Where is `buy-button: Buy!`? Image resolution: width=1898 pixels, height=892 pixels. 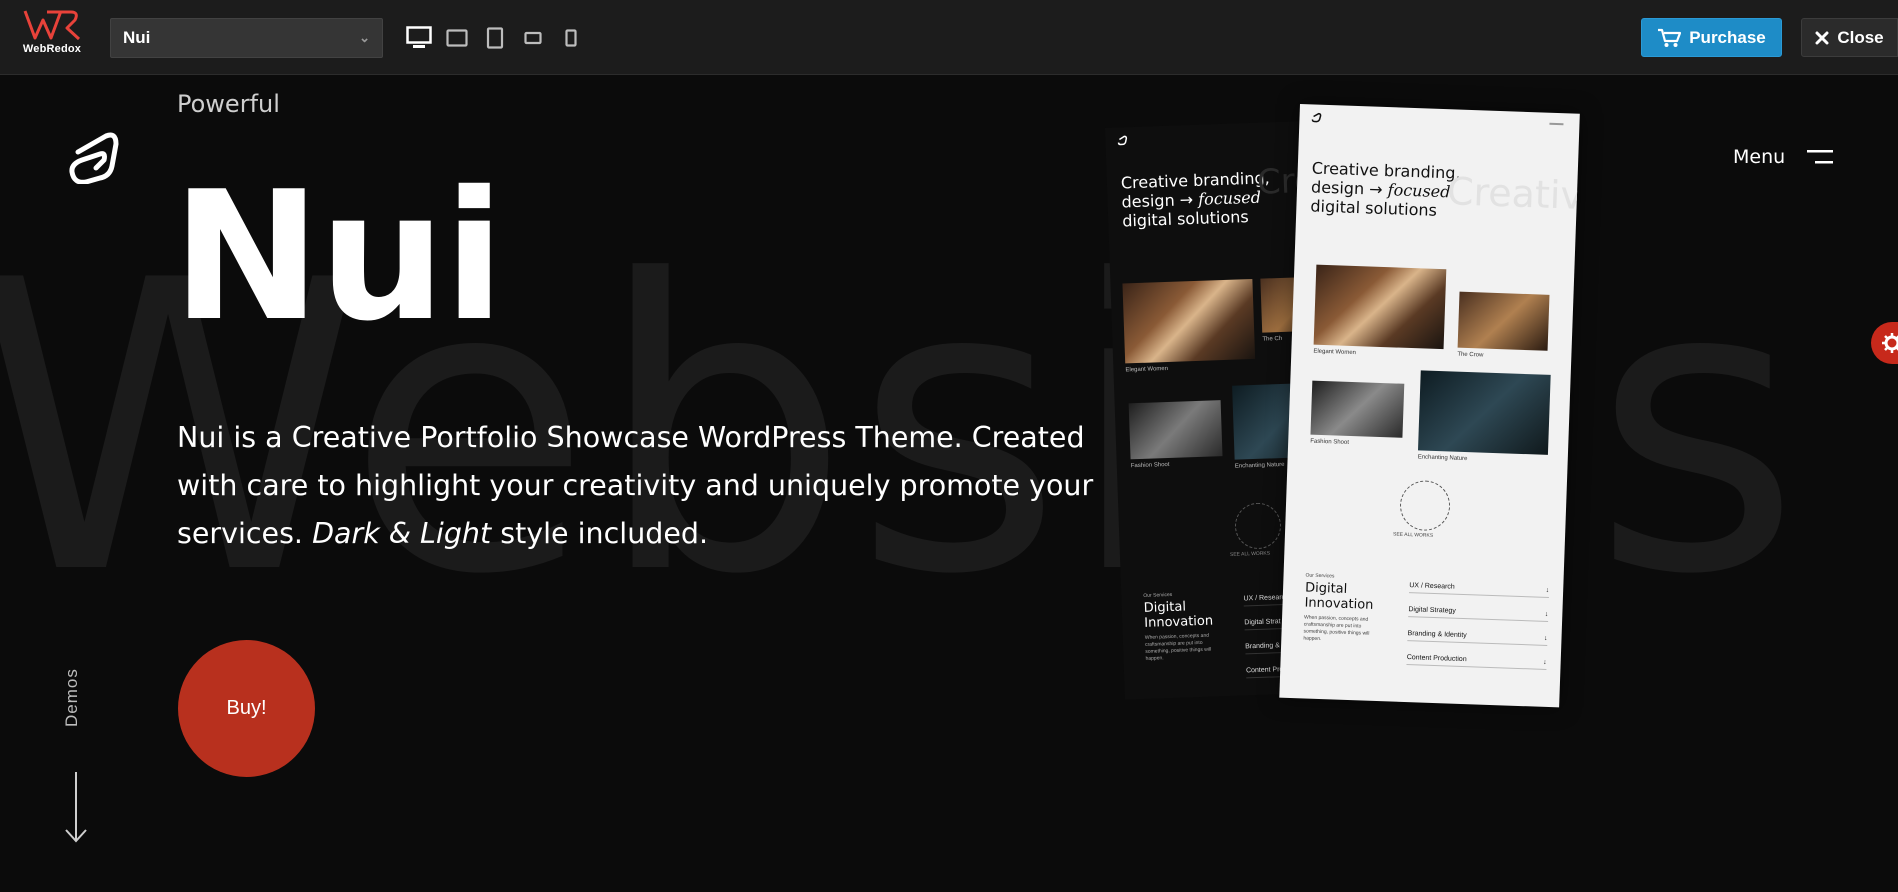 buy-button: Buy! is located at coordinates (246, 708).